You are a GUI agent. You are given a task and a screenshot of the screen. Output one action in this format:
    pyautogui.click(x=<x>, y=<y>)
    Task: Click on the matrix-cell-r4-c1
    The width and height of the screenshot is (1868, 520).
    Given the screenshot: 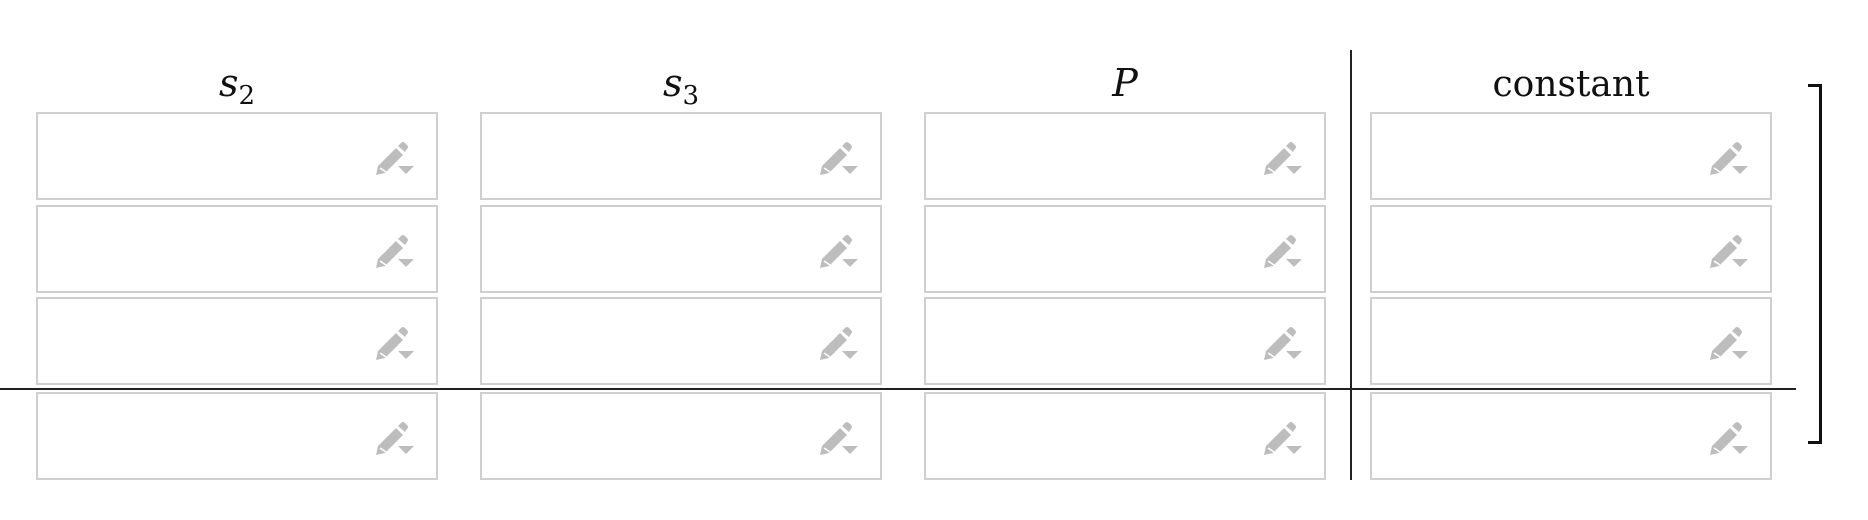 What is the action you would take?
    pyautogui.click(x=237, y=436)
    